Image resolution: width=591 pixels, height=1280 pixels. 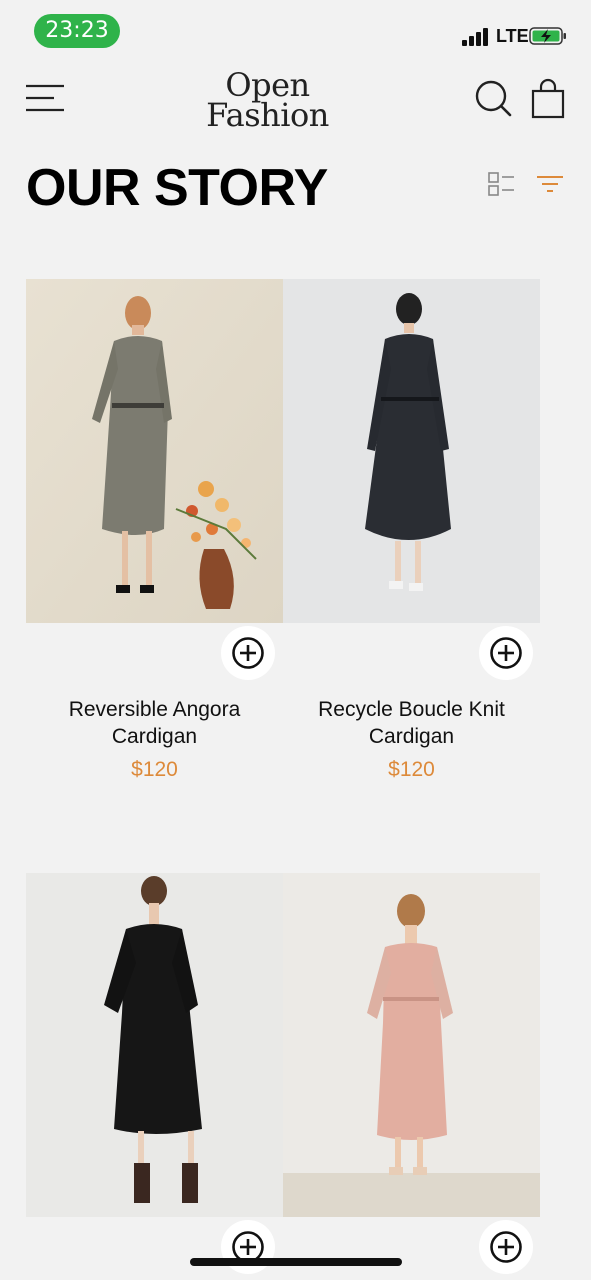 What do you see at coordinates (295, 30) in the screenshot?
I see `status-bar: 23:23 LTE` at bounding box center [295, 30].